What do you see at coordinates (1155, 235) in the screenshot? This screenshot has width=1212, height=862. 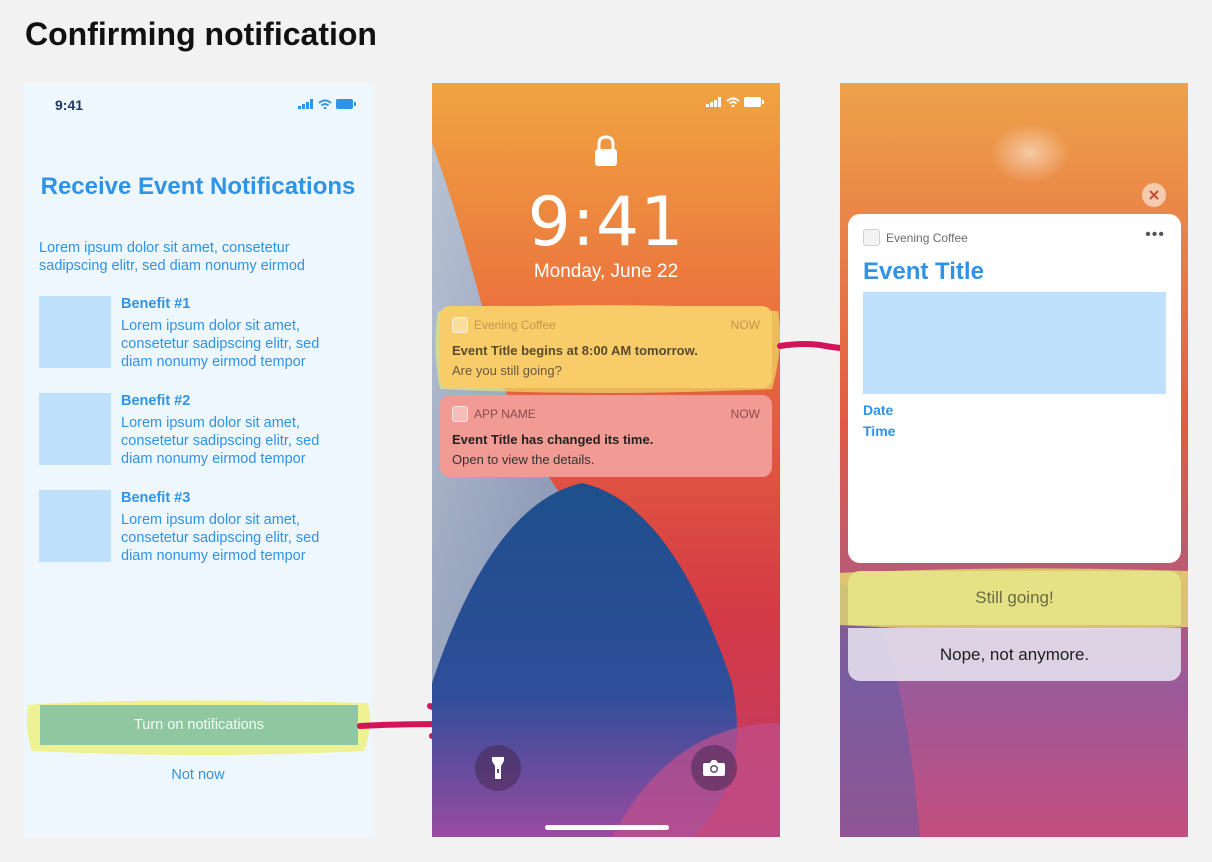 I see `more-options-button: •••` at bounding box center [1155, 235].